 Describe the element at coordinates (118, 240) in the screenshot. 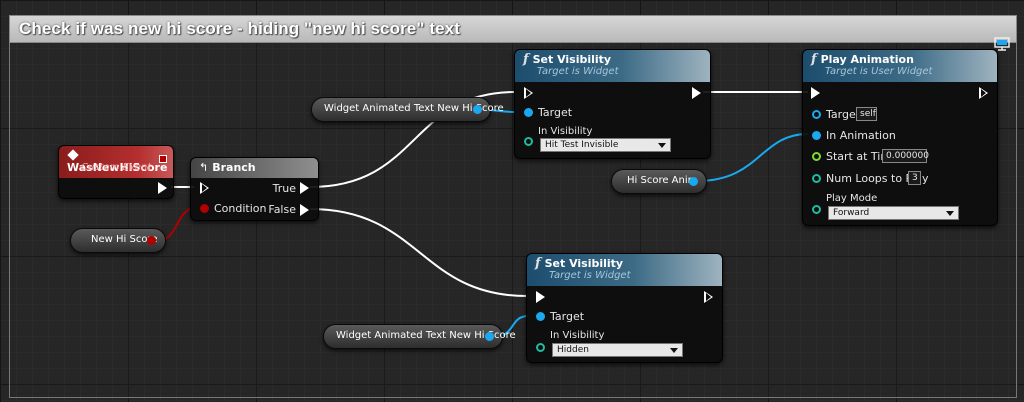

I see `new-hi-score-variable: New Hi Score` at that location.